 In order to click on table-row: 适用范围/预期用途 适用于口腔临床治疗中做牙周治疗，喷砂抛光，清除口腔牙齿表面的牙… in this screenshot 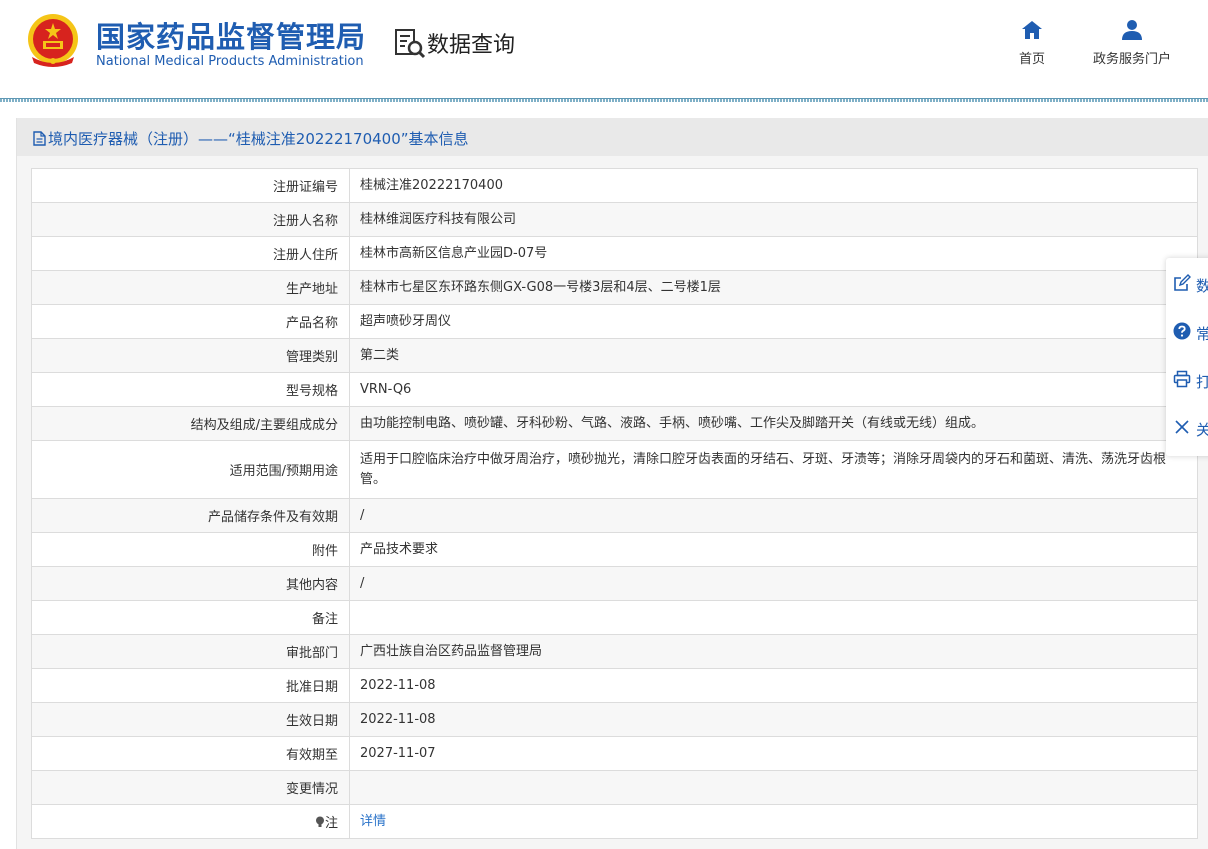, I will do `click(614, 469)`.